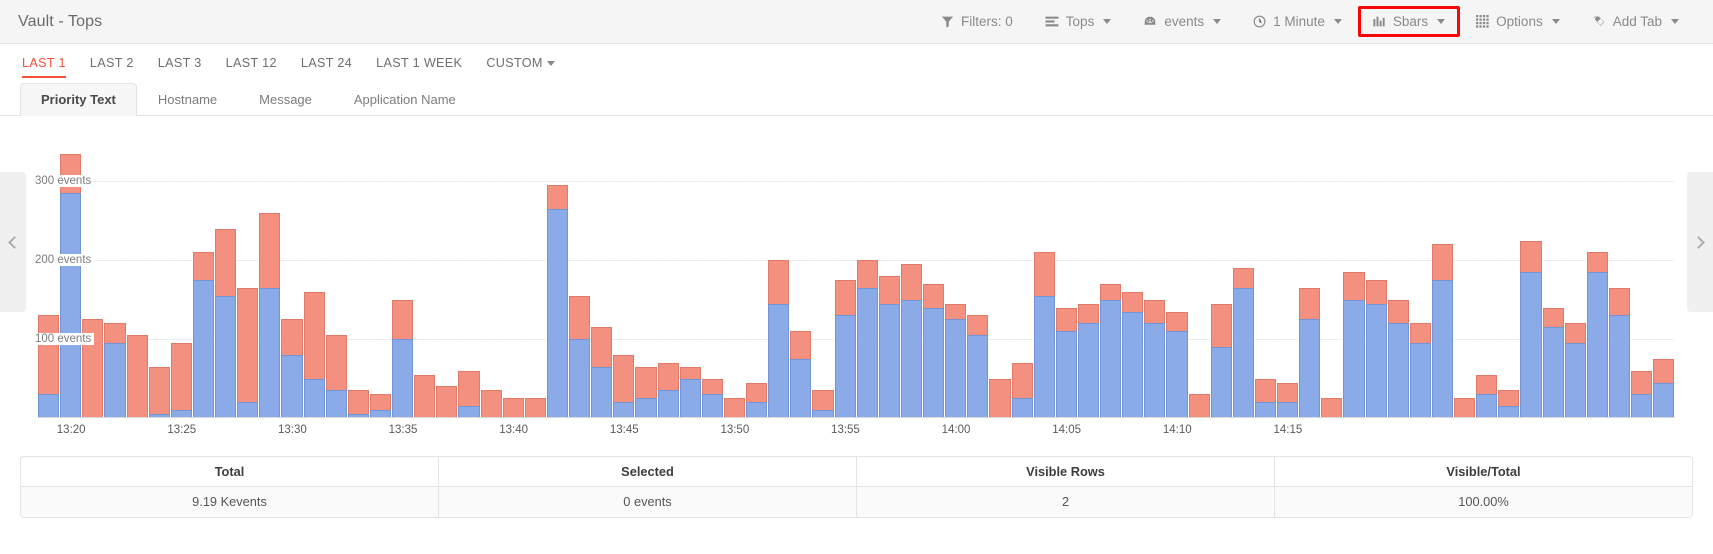  What do you see at coordinates (203, 348) in the screenshot?
I see `bar-segment-info` at bounding box center [203, 348].